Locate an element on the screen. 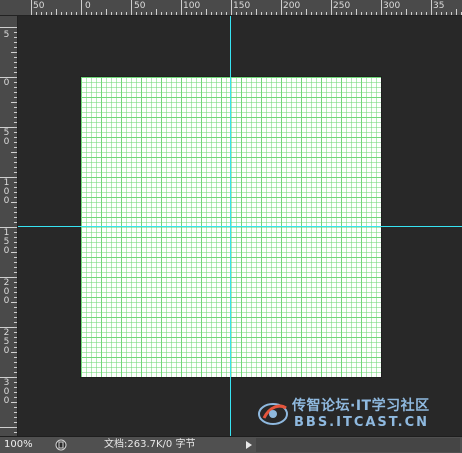 This screenshot has width=462, height=453. ruler-top-label: 250 is located at coordinates (342, 6).